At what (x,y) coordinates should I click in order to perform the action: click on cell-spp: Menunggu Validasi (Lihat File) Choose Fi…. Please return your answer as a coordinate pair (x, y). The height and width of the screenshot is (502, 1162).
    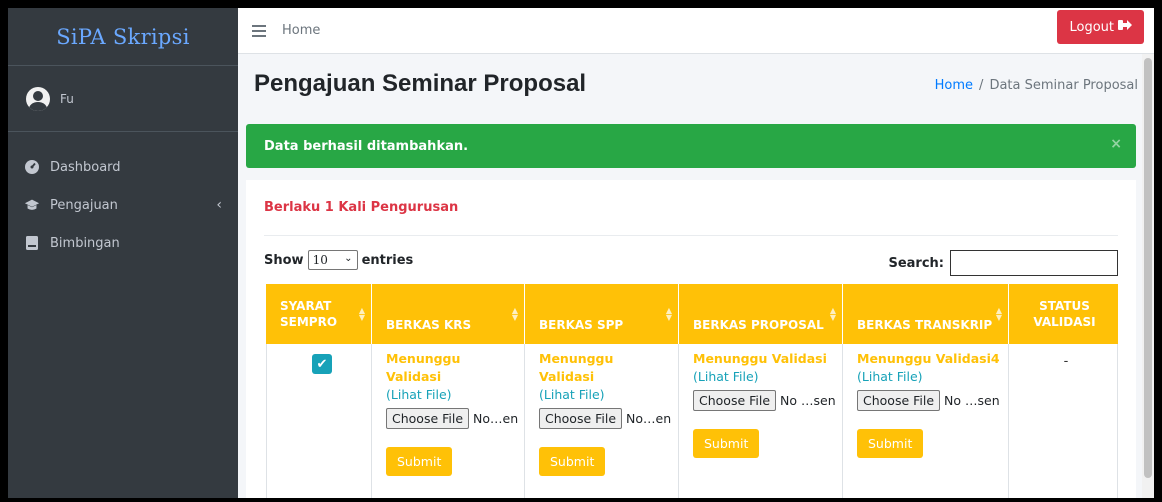
    Looking at the image, I should click on (602, 421).